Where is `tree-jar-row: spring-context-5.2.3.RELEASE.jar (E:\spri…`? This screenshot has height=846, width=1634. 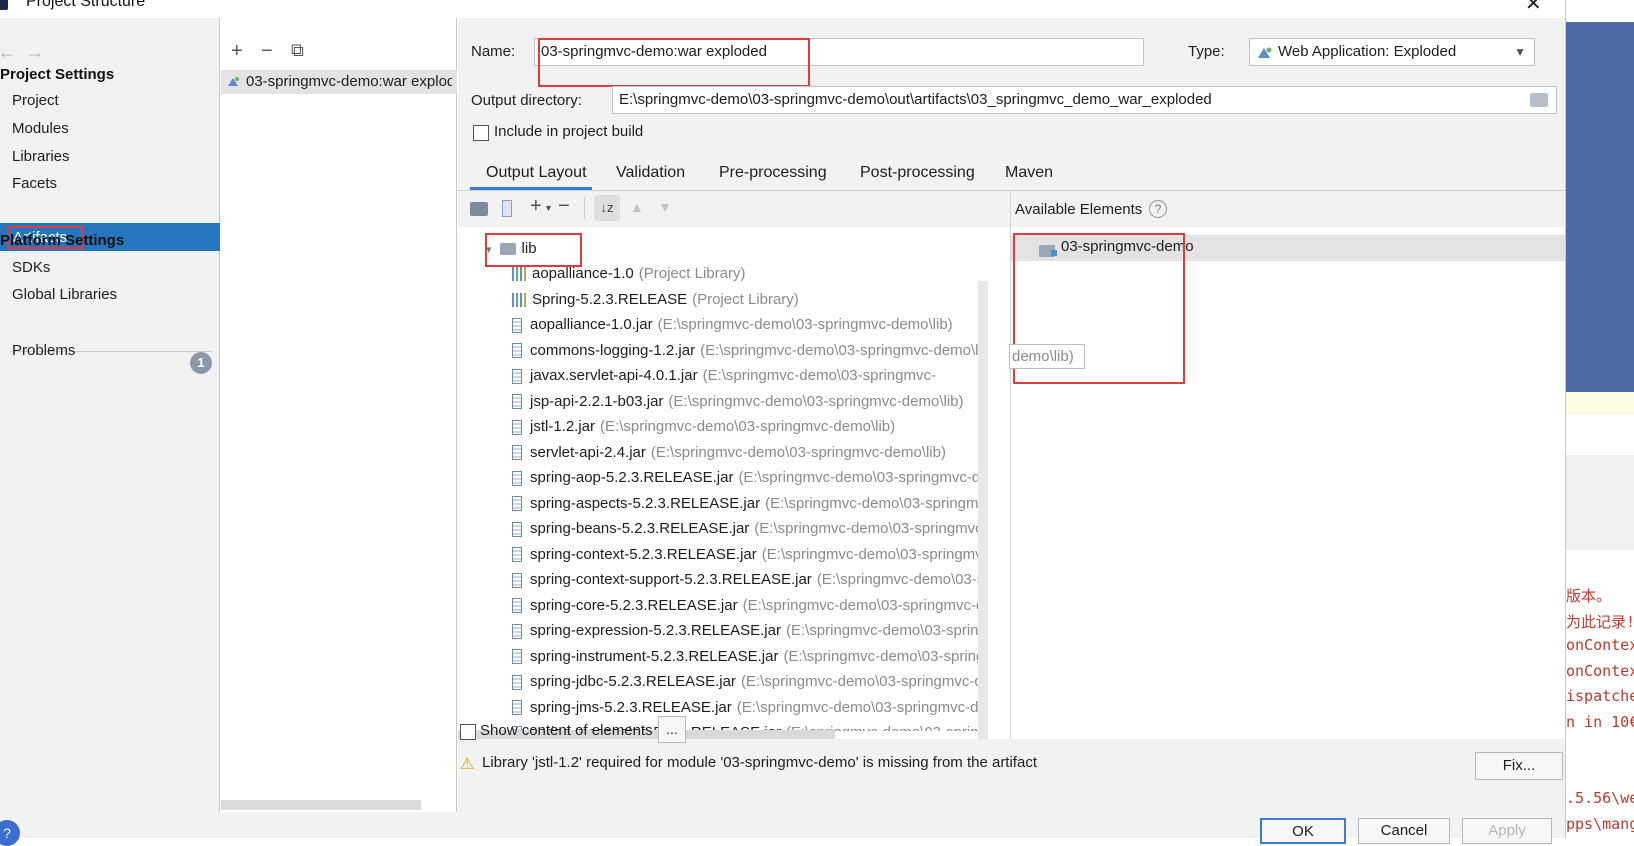
tree-jar-row: spring-context-5.2.3.RELEASE.jar (E:\spri… is located at coordinates (745, 554).